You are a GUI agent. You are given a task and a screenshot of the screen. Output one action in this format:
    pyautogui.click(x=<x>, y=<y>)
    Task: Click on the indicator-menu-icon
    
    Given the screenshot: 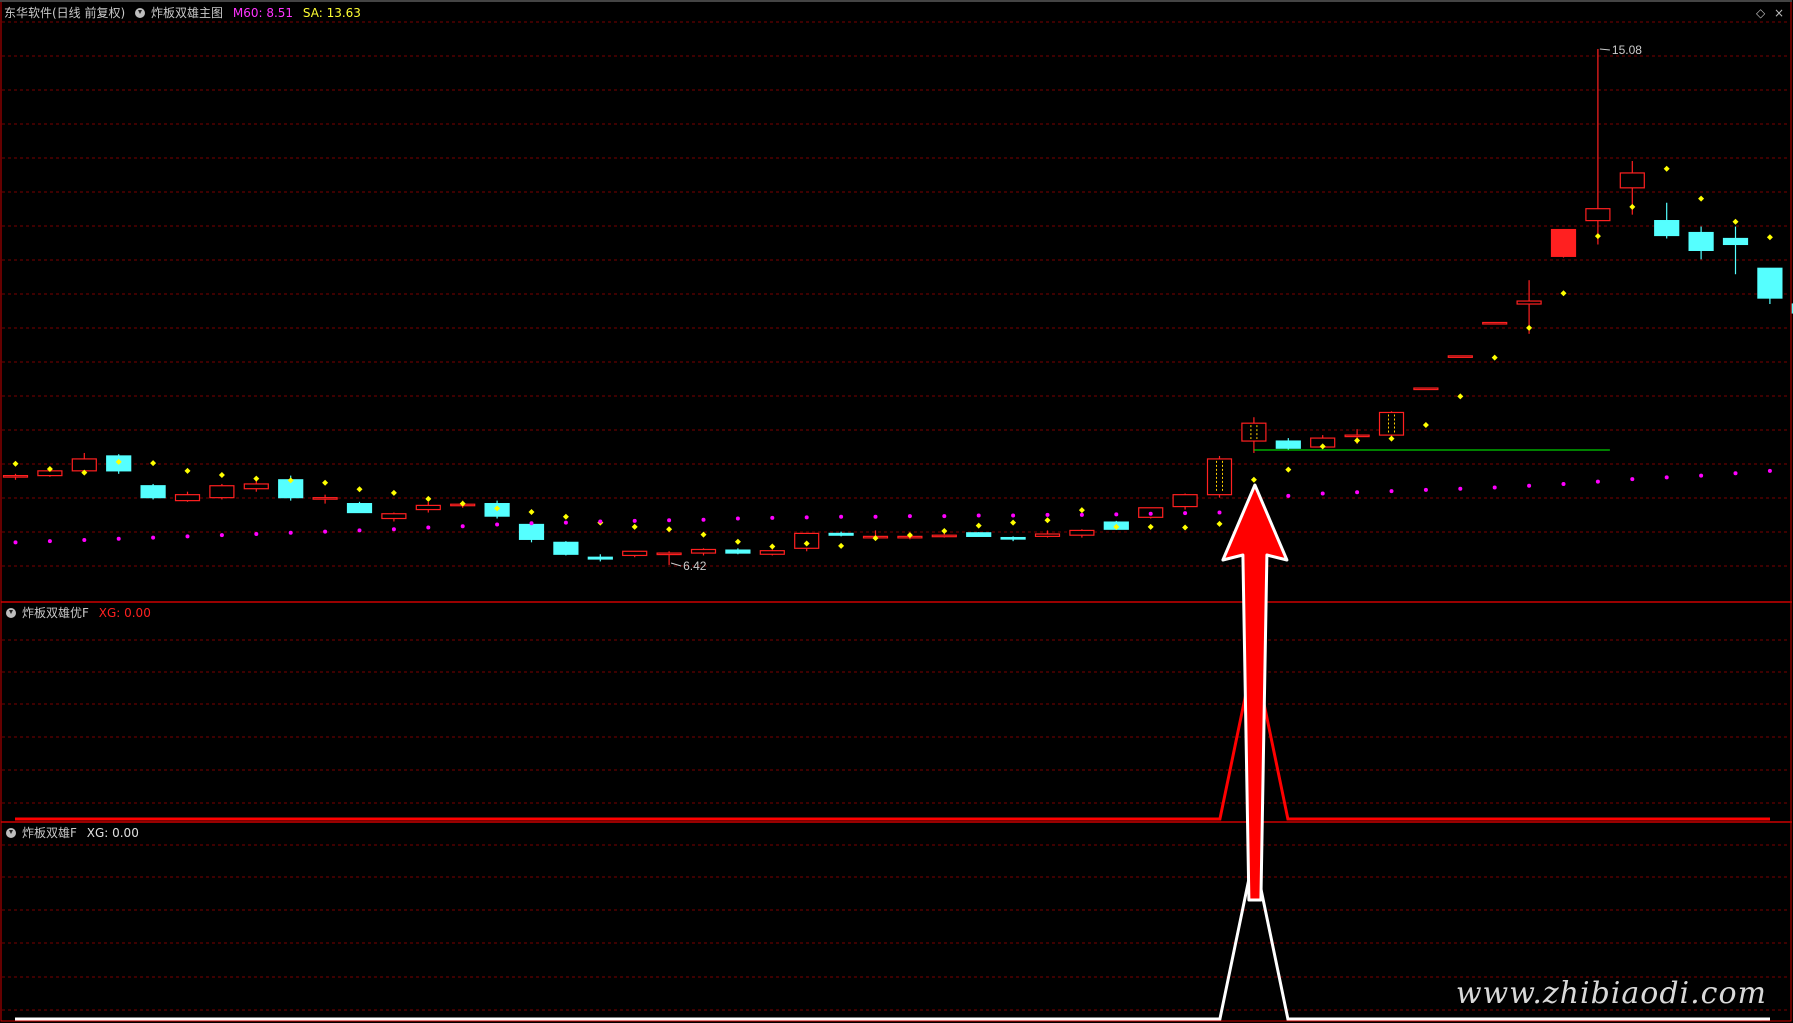 What is the action you would take?
    pyautogui.click(x=140, y=13)
    